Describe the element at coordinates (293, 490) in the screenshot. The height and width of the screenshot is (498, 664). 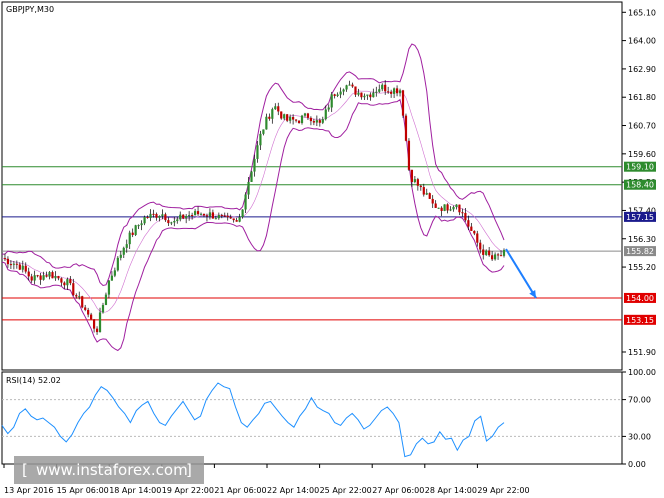
I see `time-tick-label: 22 Apr 14:00` at that location.